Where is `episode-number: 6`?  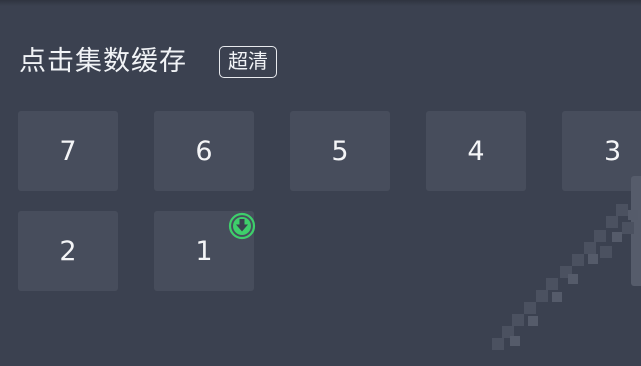
episode-number: 6 is located at coordinates (204, 151).